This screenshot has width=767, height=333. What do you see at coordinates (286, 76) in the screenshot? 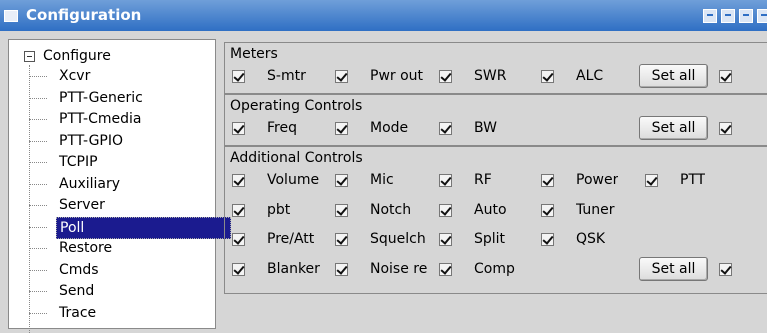
I see `label-s-mtr: S-mtr` at bounding box center [286, 76].